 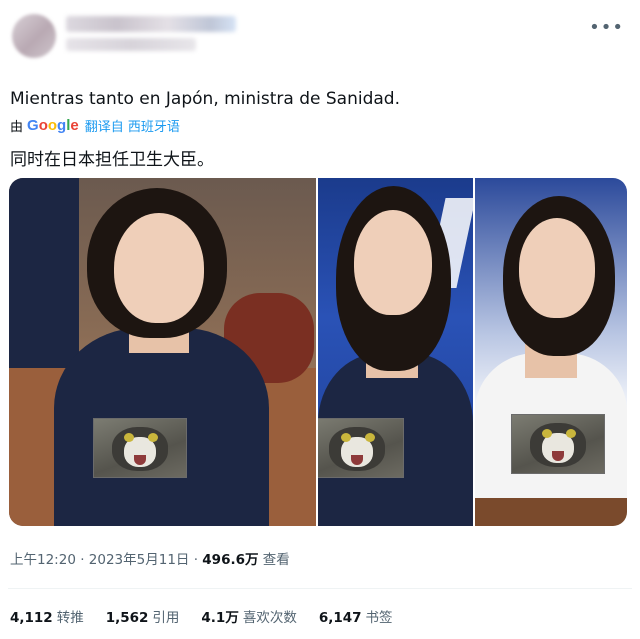 I want to click on google-logo-letter: g, so click(x=62, y=125).